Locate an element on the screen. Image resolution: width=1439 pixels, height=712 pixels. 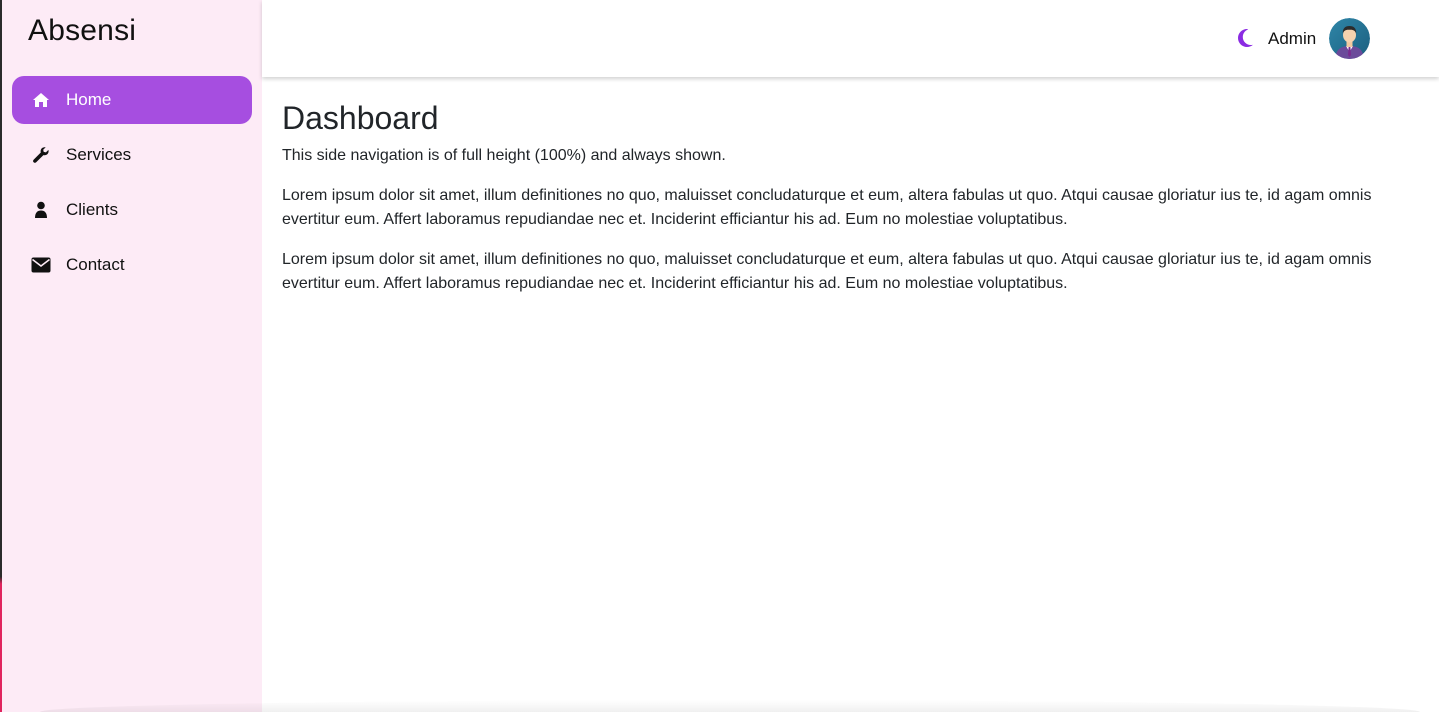
sidebar-item-services: Services is located at coordinates (132, 155).